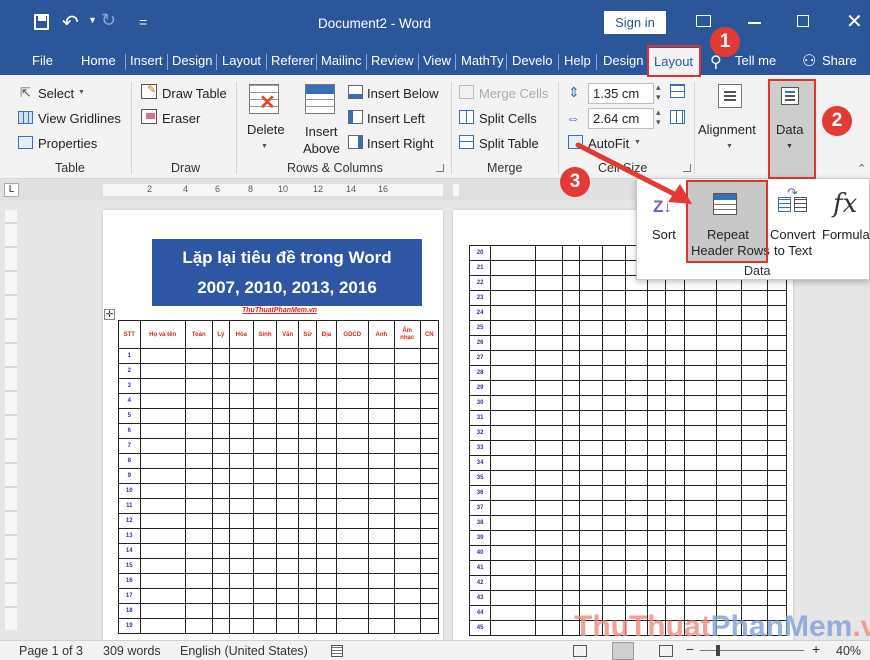  What do you see at coordinates (381, 334) in the screenshot?
I see `table-header-cell: Anh` at bounding box center [381, 334].